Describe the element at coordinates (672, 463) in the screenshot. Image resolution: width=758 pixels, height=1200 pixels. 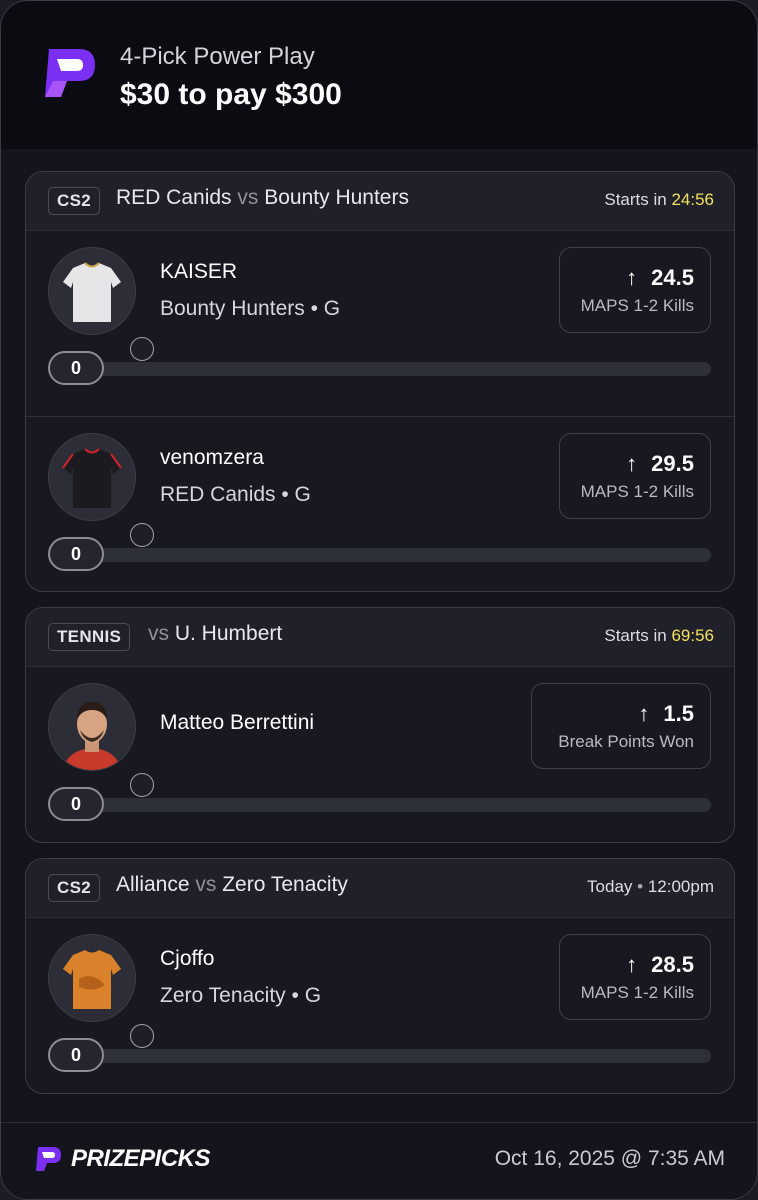
I see `projection-value: 29.5` at that location.